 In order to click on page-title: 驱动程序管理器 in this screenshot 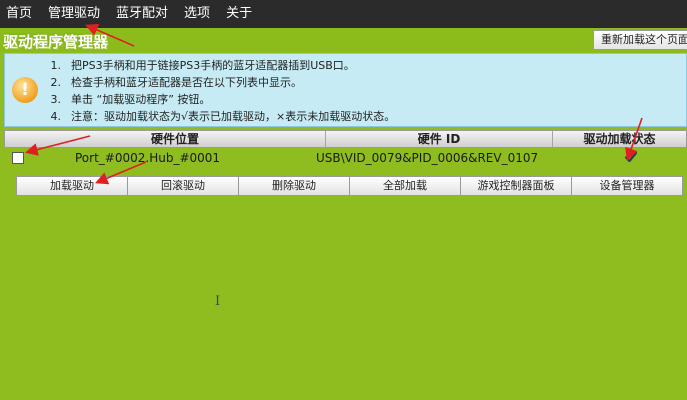, I will do `click(56, 42)`.